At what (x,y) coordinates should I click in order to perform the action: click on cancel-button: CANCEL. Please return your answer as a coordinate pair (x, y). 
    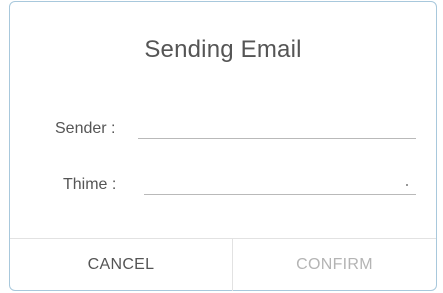
    Looking at the image, I should click on (121, 265).